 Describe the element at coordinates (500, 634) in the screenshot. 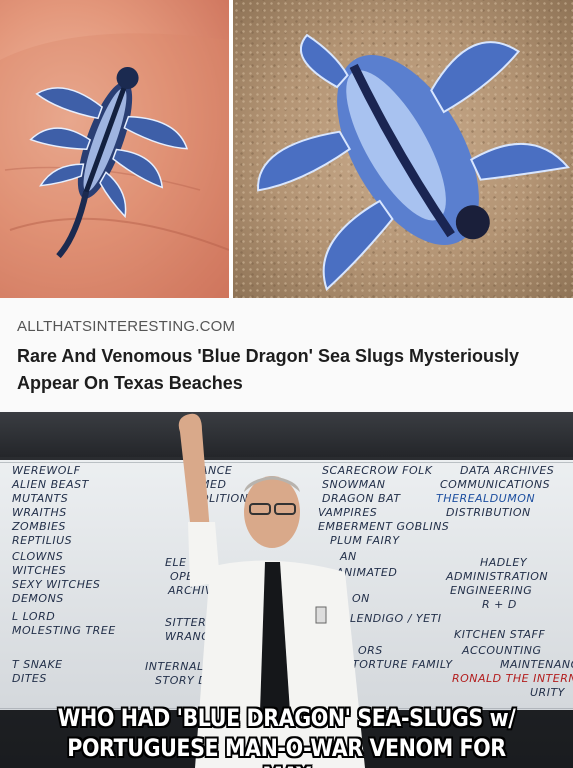

I see `board-item: KITCHEN STAFF` at that location.